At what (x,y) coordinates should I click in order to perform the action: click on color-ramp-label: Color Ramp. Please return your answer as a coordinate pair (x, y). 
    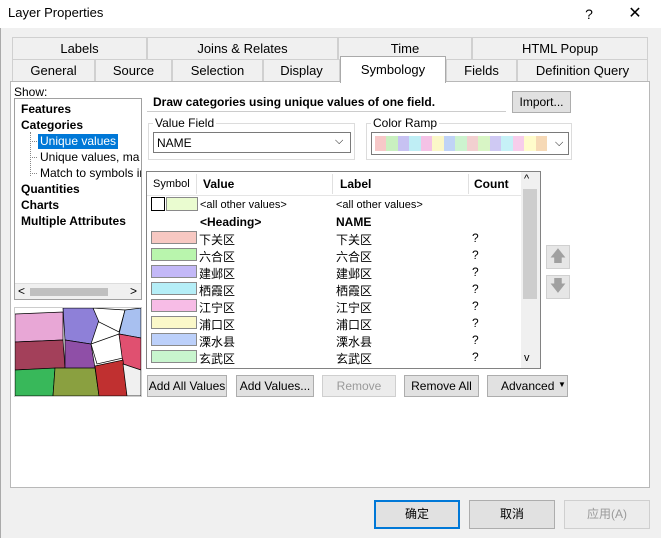
    Looking at the image, I should click on (405, 123).